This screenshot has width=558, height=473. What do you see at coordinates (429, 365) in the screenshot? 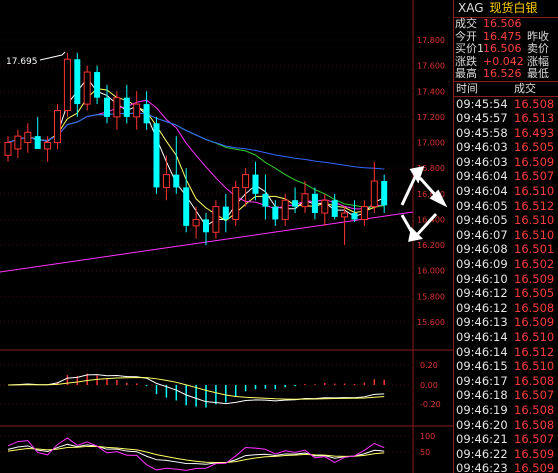
I see `macd-y-tick-label: 0.20` at bounding box center [429, 365].